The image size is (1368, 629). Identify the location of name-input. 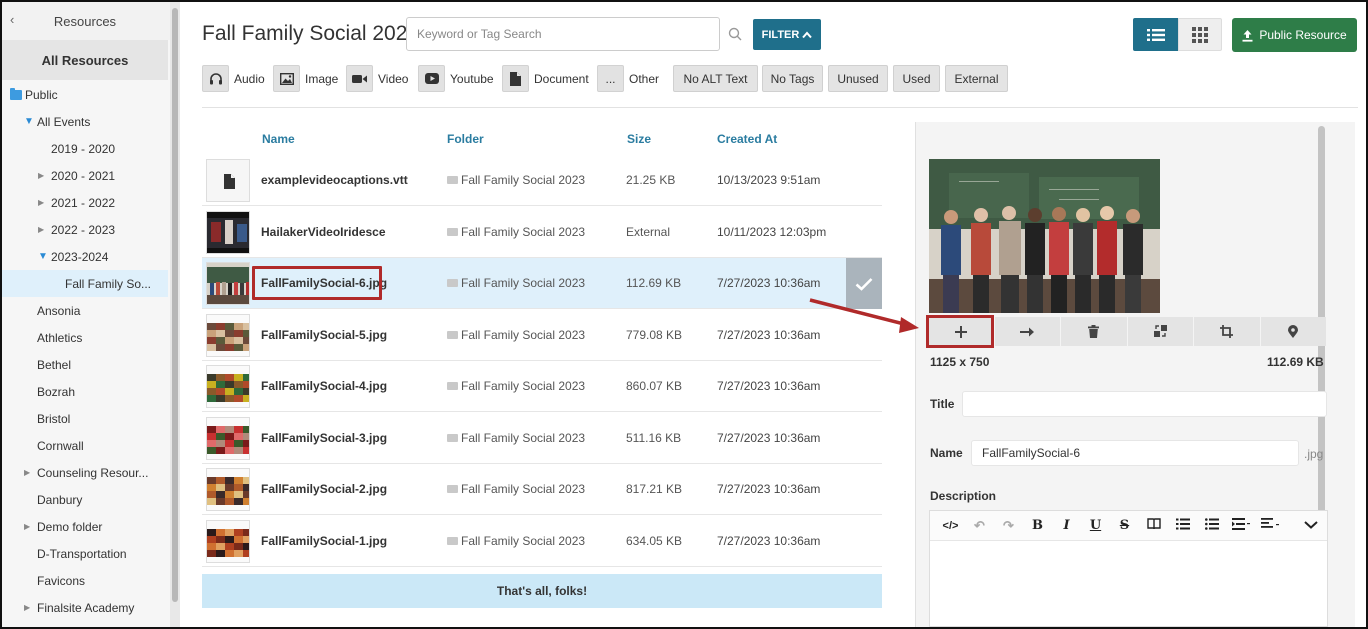
(1135, 453).